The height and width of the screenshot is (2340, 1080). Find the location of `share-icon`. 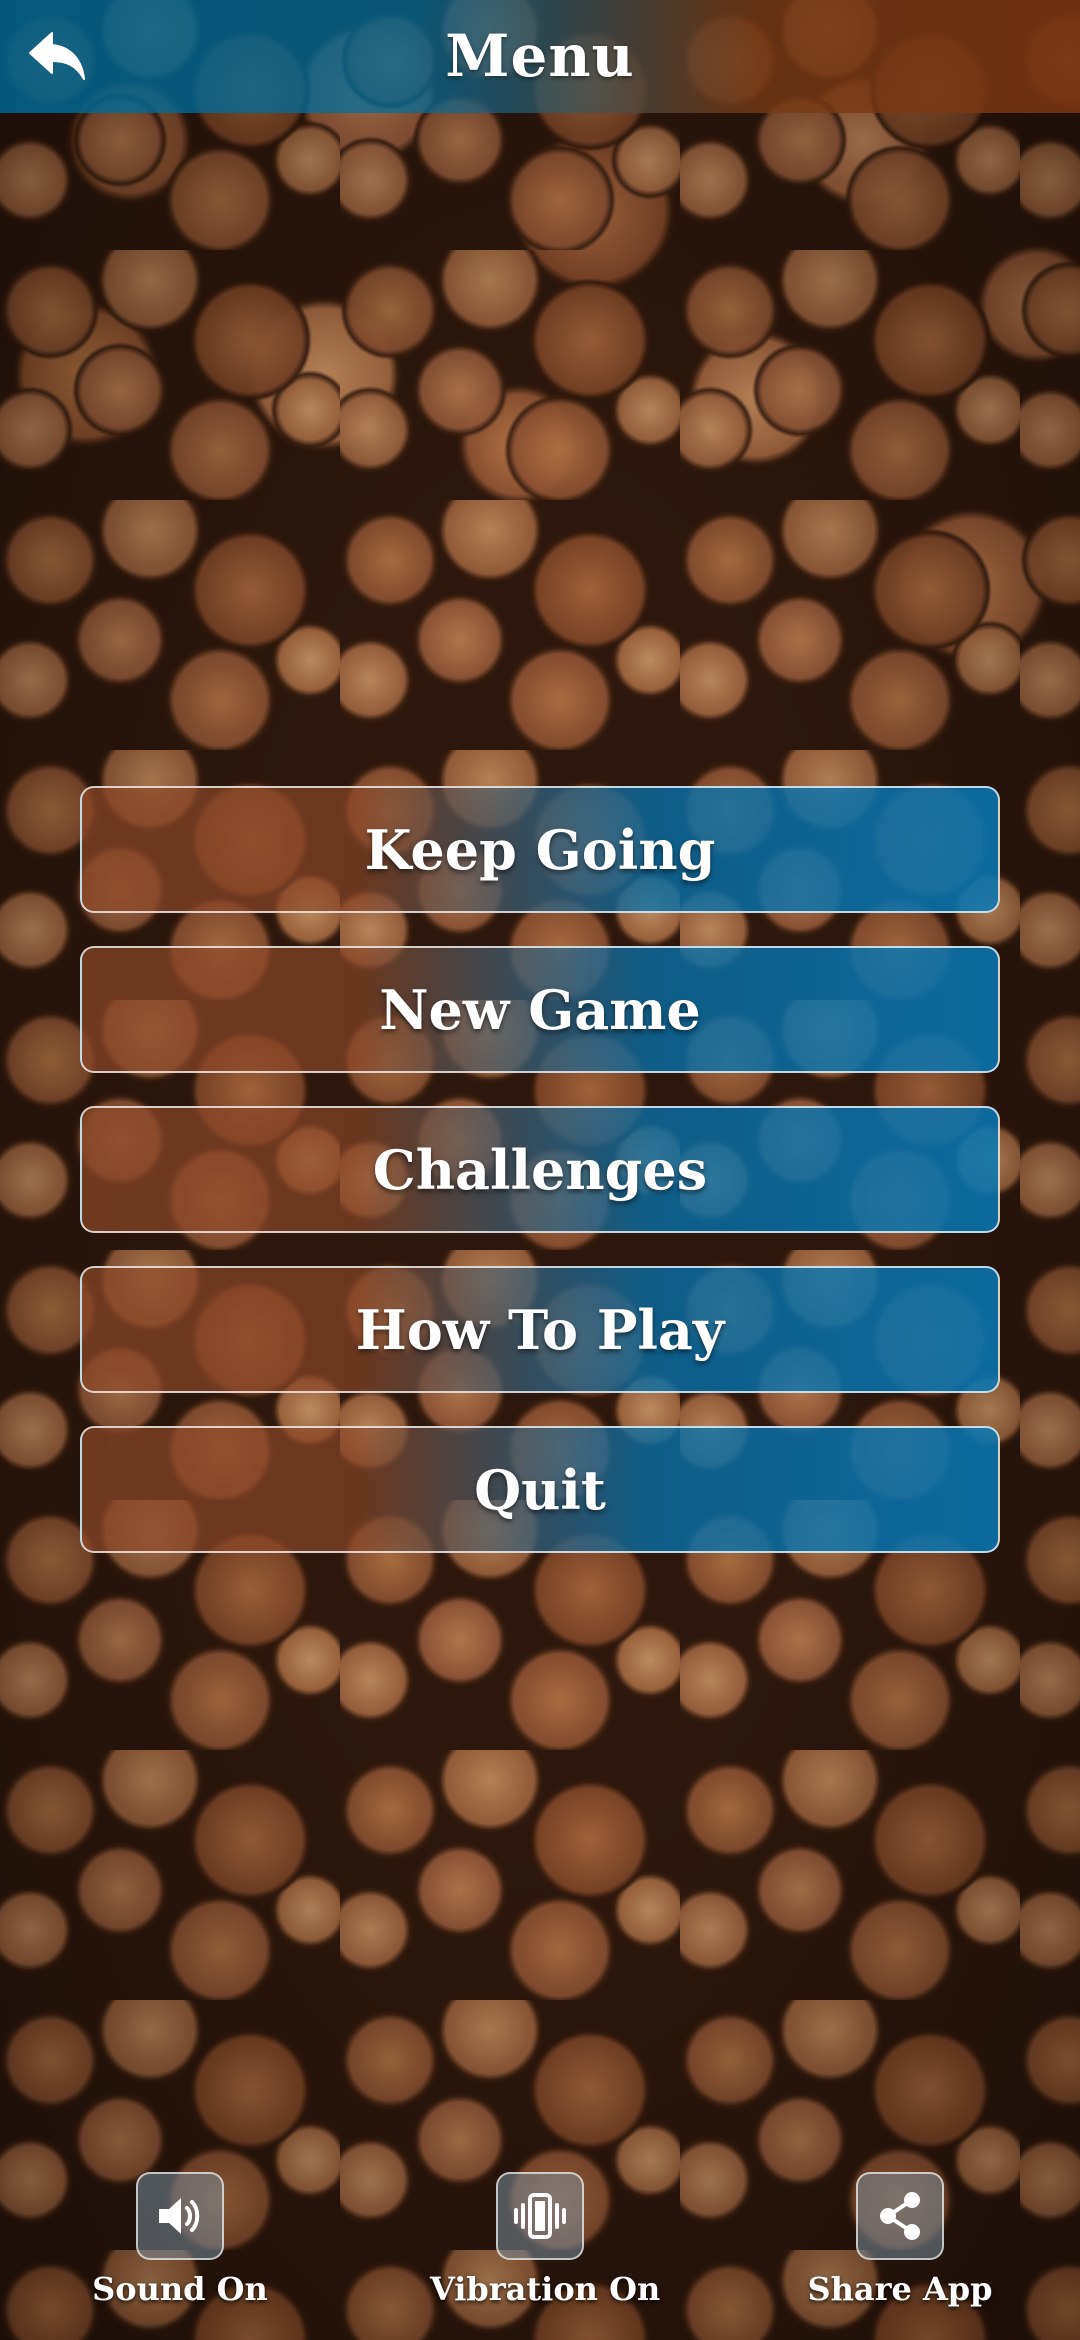

share-icon is located at coordinates (900, 2216).